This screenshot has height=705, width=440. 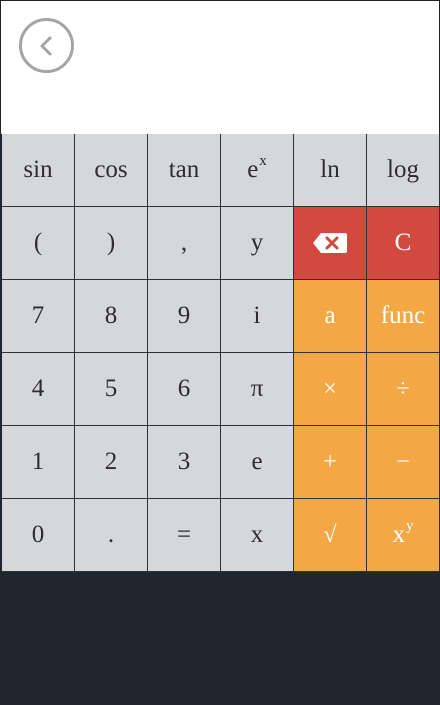 I want to click on digit-1-key: 1, so click(x=38, y=462).